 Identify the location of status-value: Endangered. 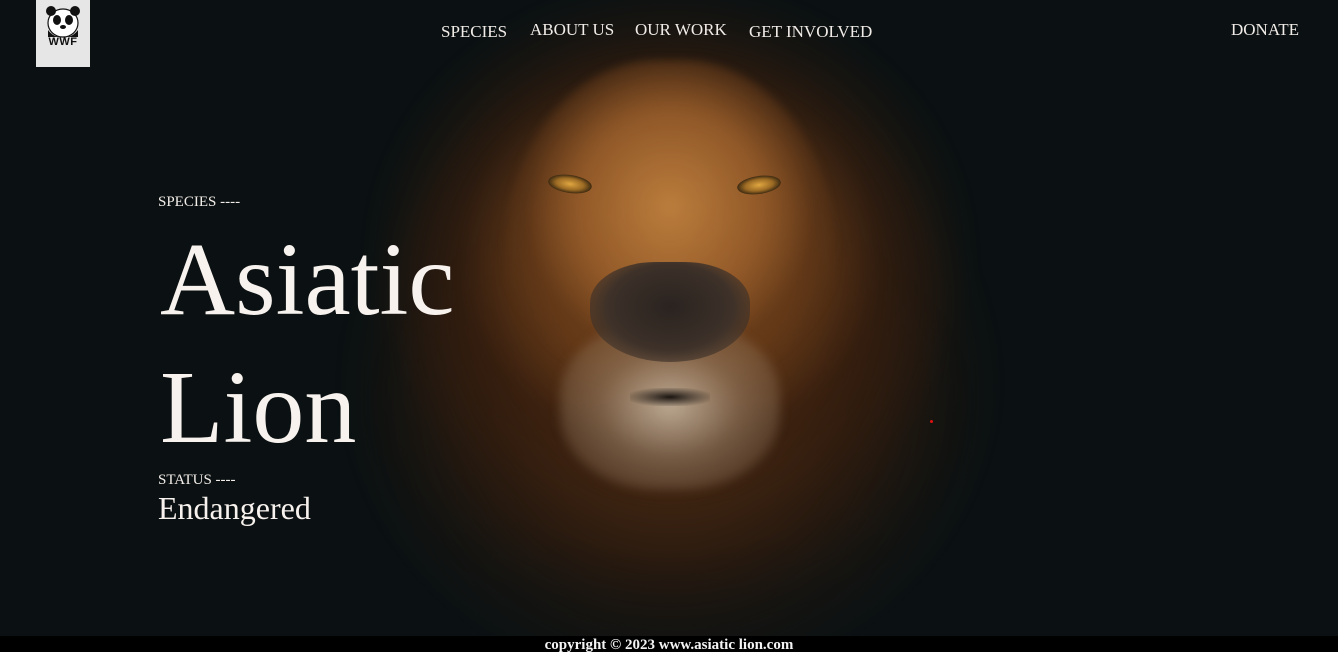
(234, 508).